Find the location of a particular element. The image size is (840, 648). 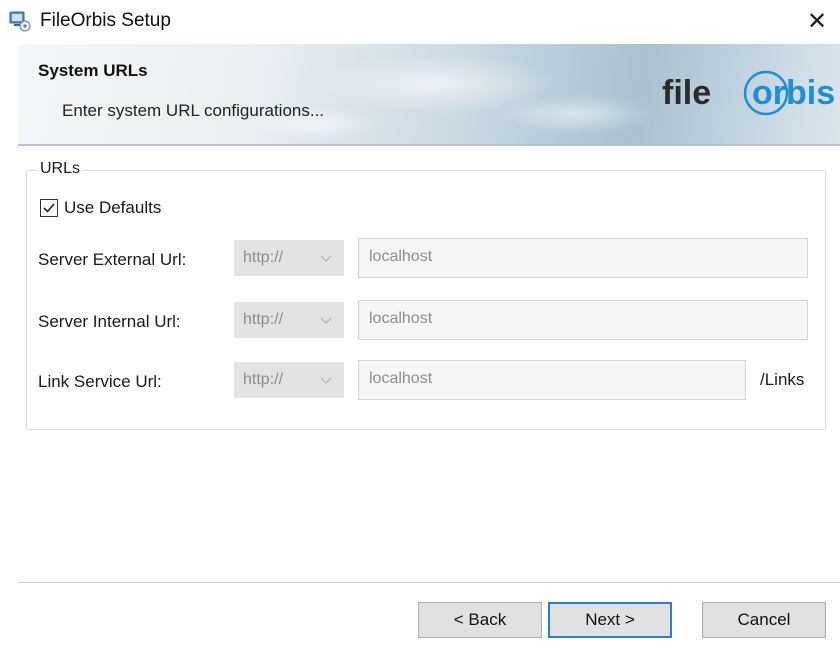

close-icon: ✕ is located at coordinates (817, 21).